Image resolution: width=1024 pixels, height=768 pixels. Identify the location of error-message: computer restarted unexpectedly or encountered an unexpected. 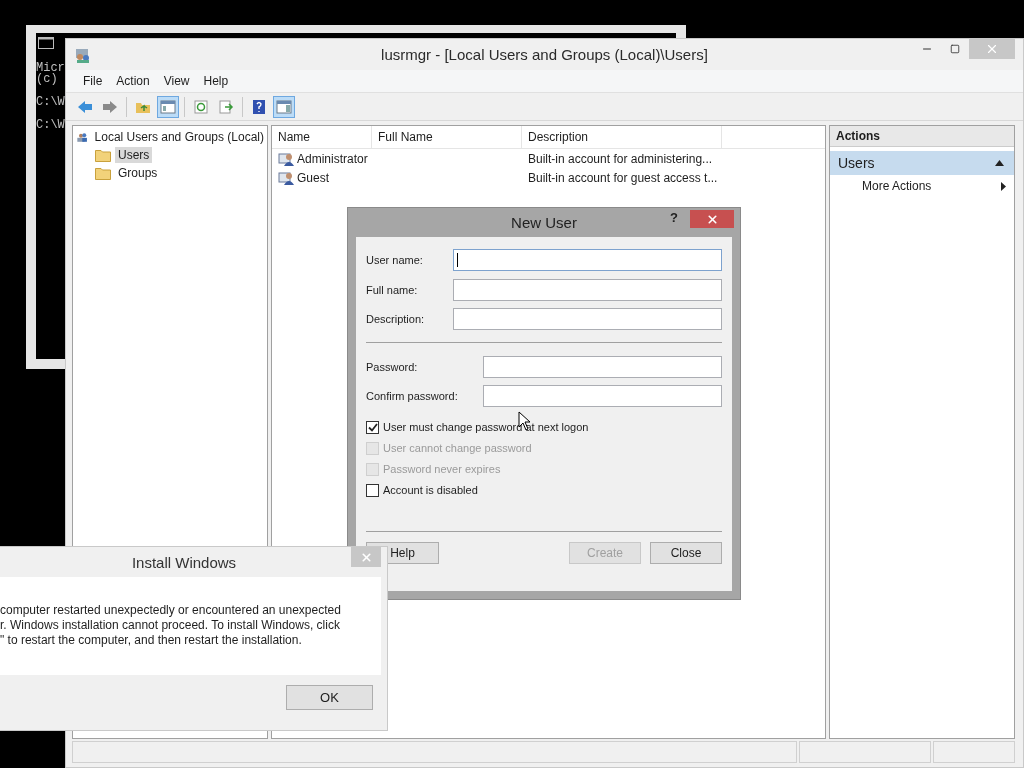
(171, 610).